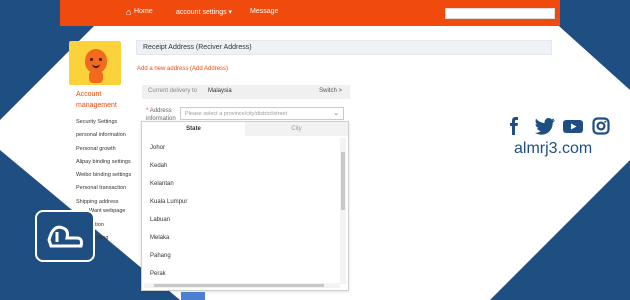  I want to click on sidebar-item-partial-1: tion, so click(99, 225).